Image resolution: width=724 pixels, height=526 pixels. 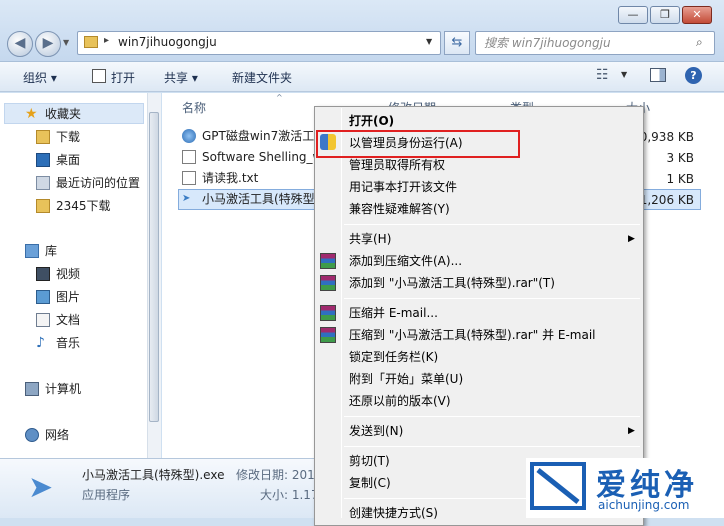 I want to click on search-icon: ⌕, so click(x=699, y=42).